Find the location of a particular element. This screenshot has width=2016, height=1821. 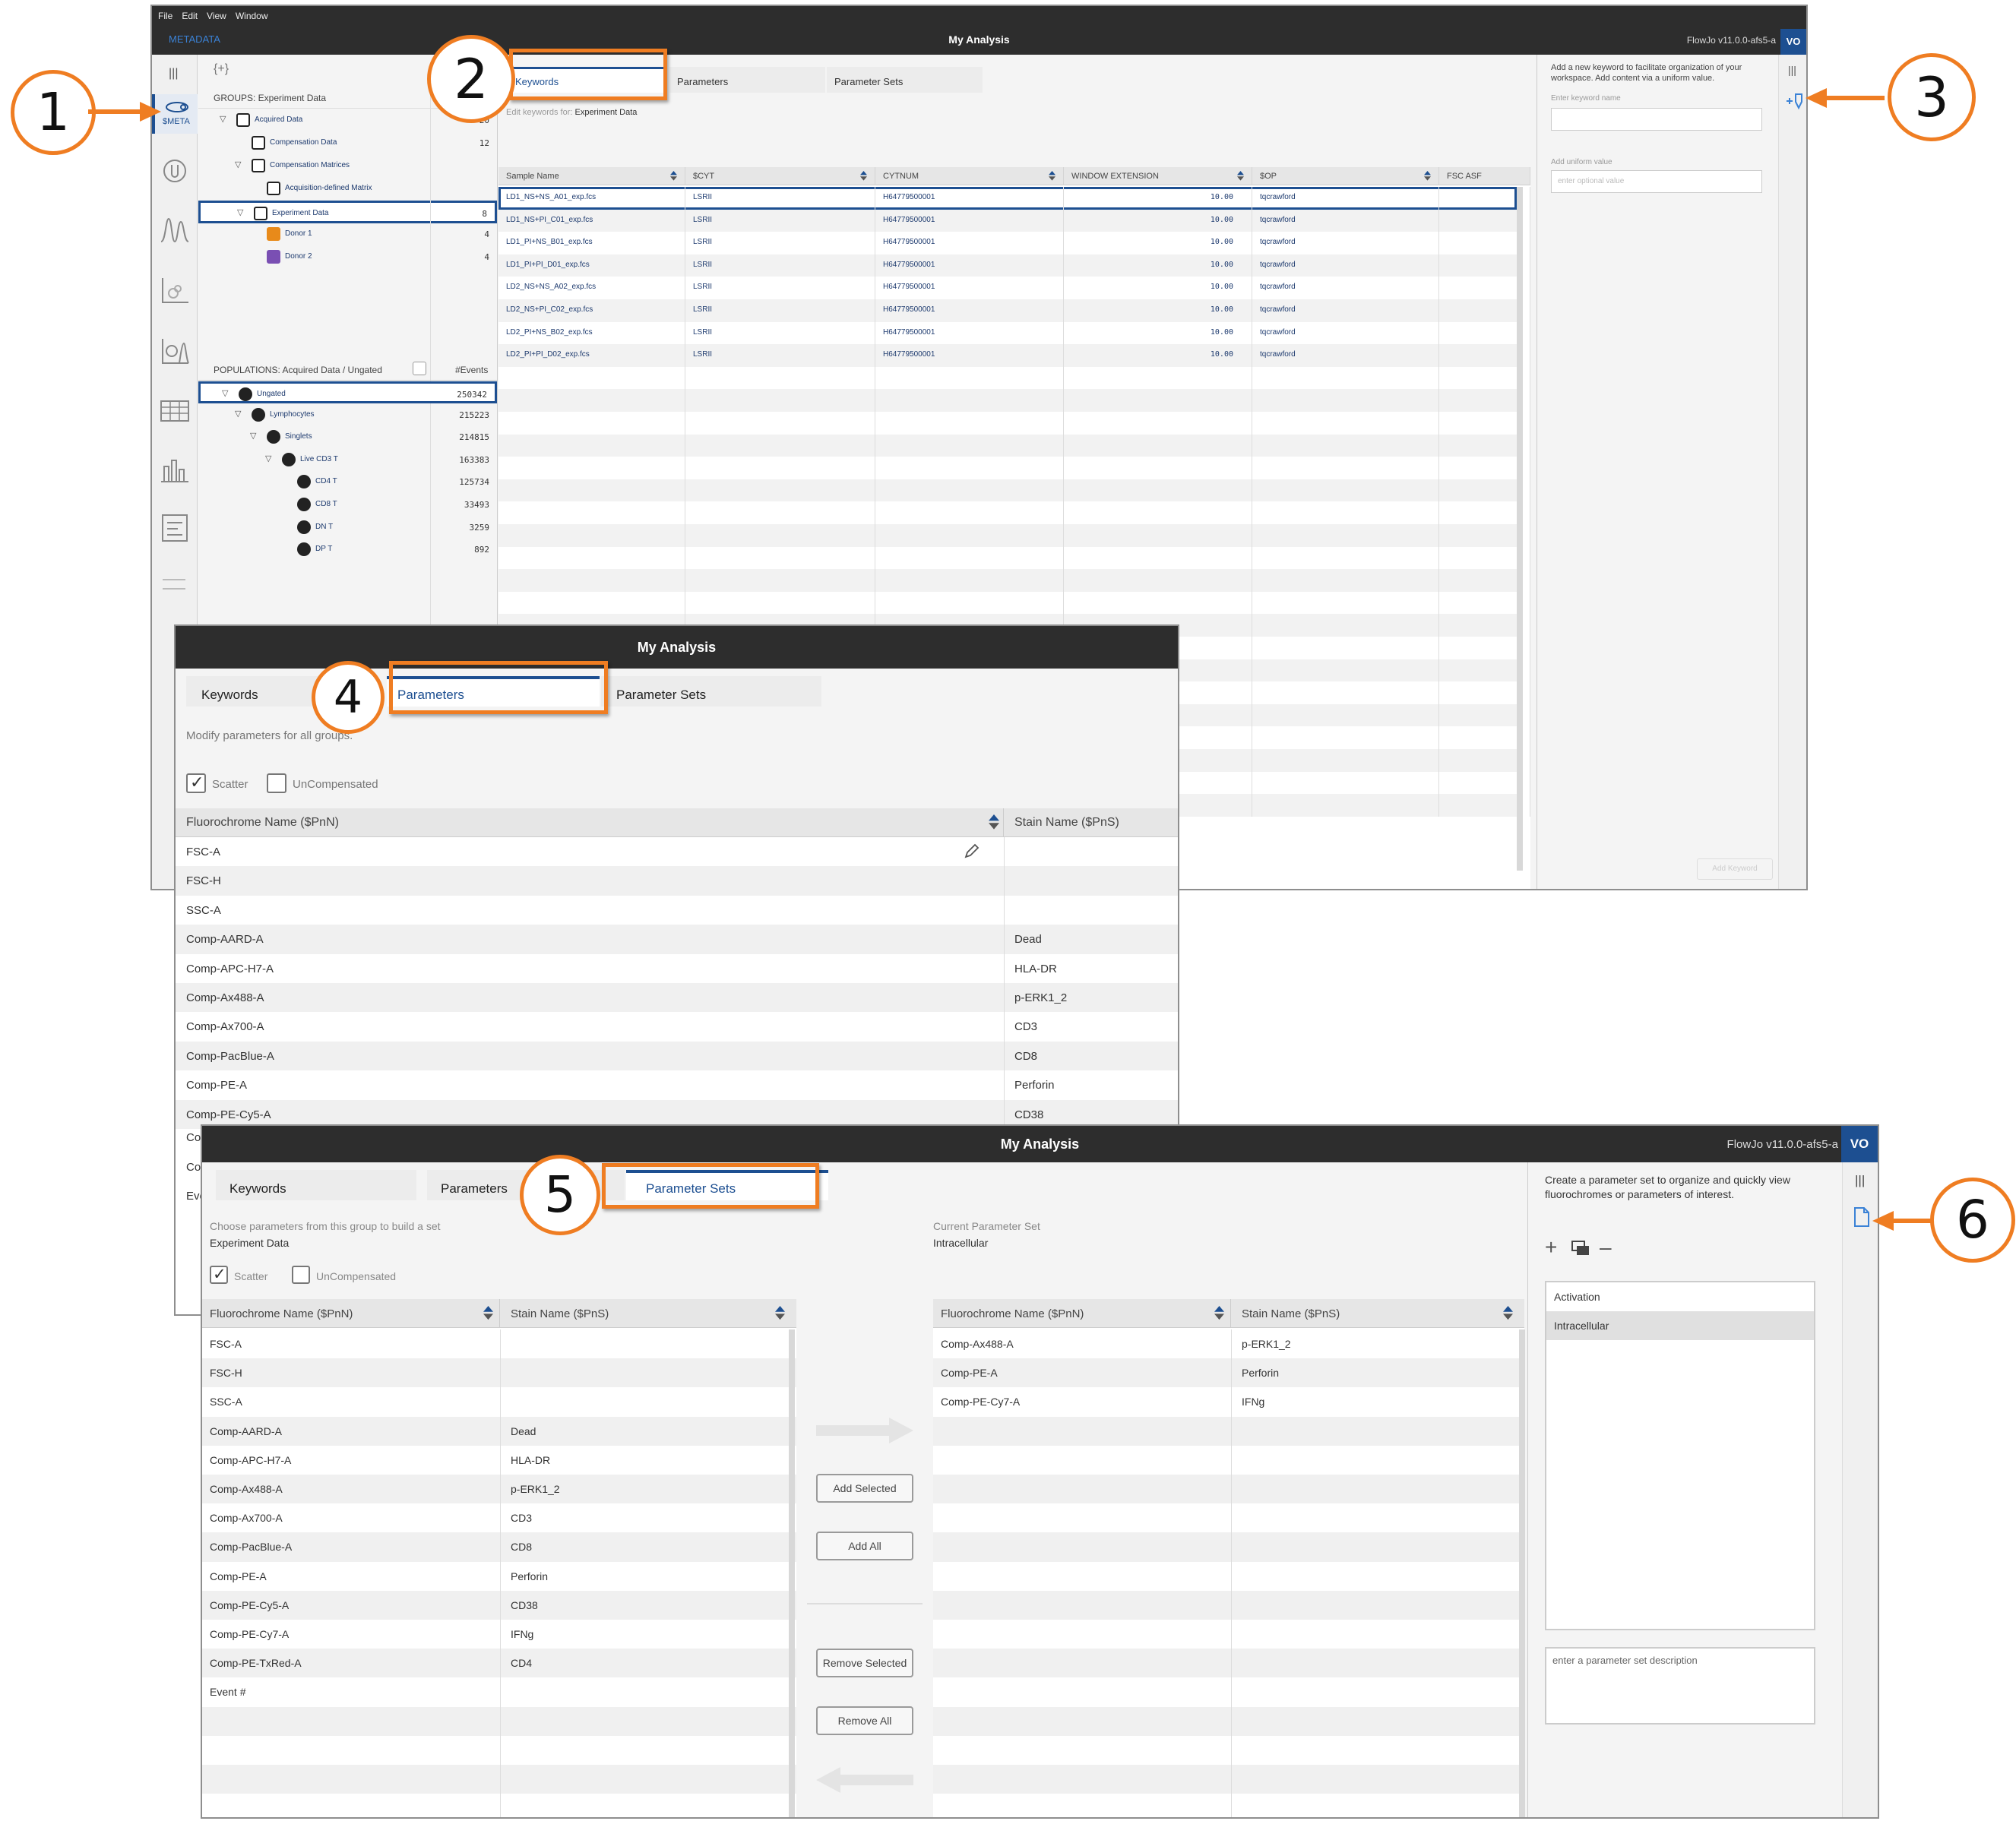

add-set-icon: + is located at coordinates (1551, 1247).